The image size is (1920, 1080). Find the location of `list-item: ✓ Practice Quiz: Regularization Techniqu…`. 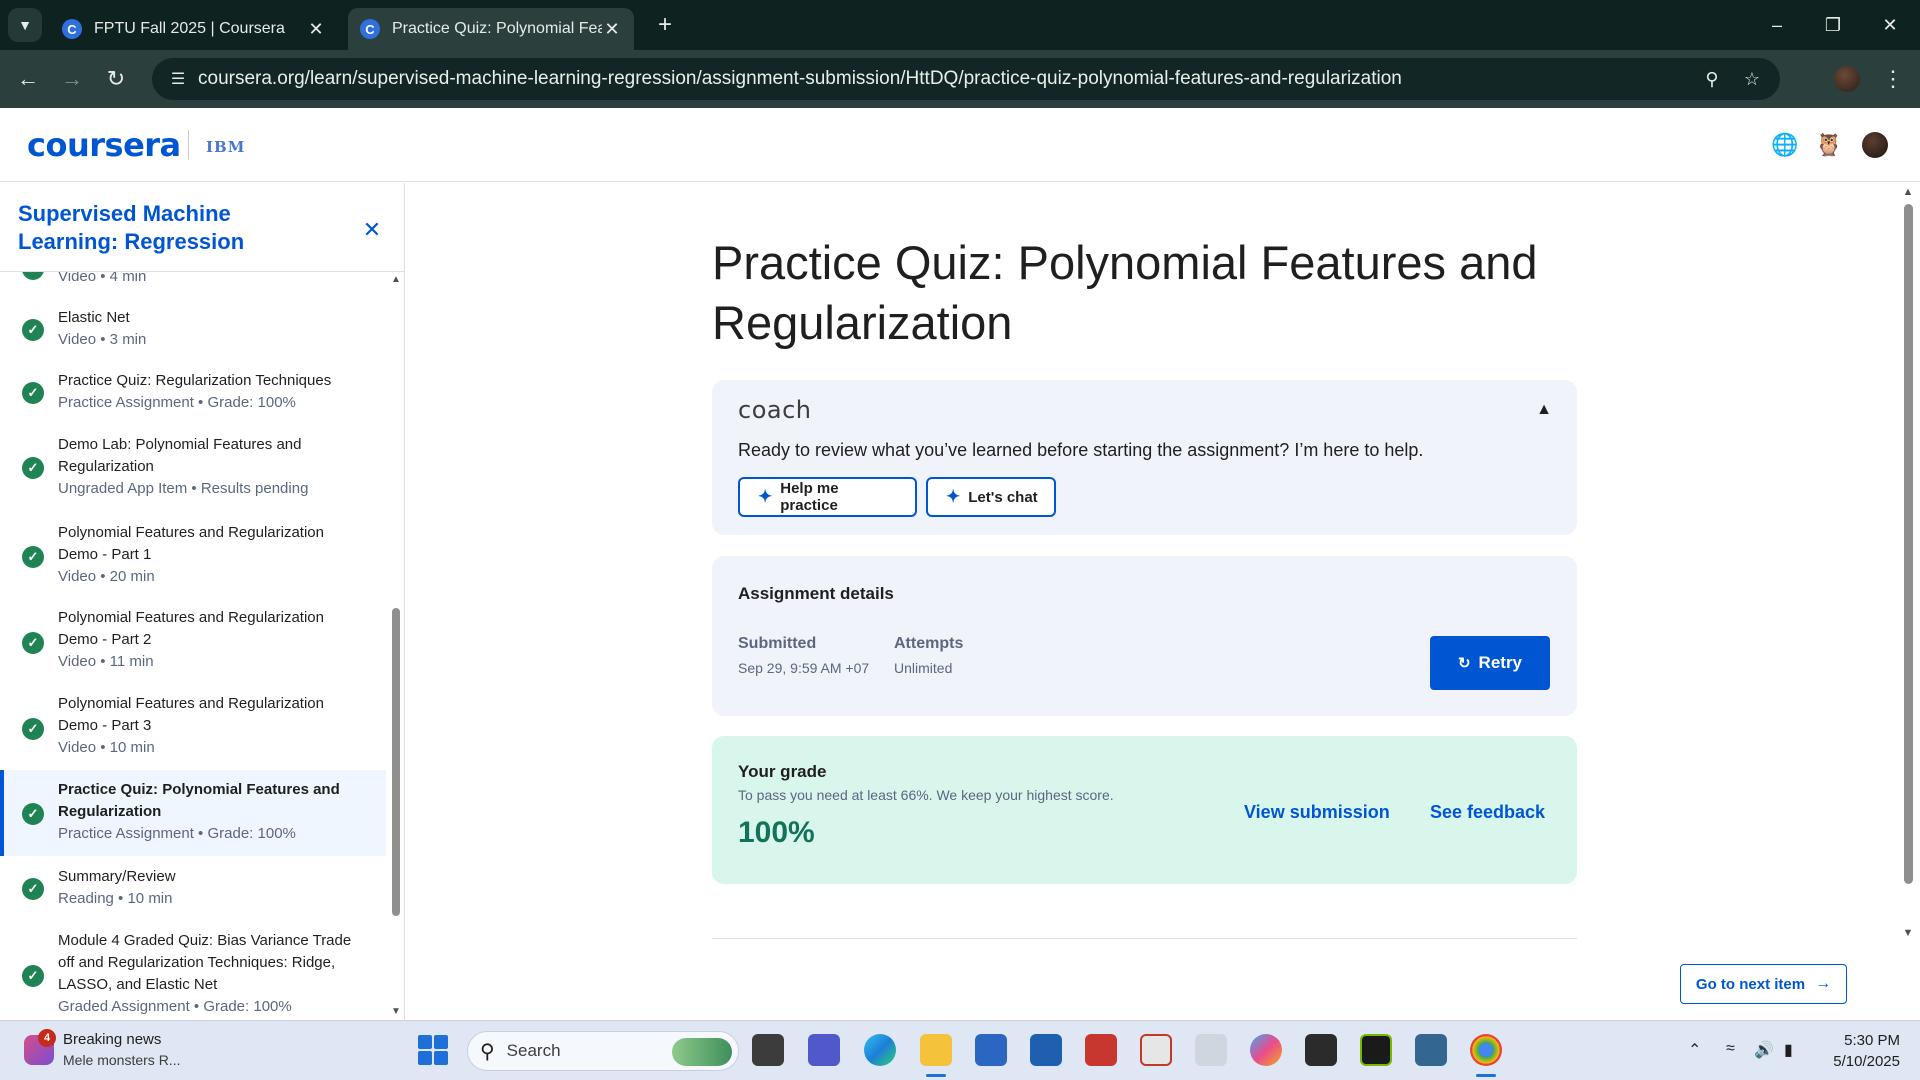

list-item: ✓ Practice Quiz: Regularization Techniqu… is located at coordinates (193, 392).